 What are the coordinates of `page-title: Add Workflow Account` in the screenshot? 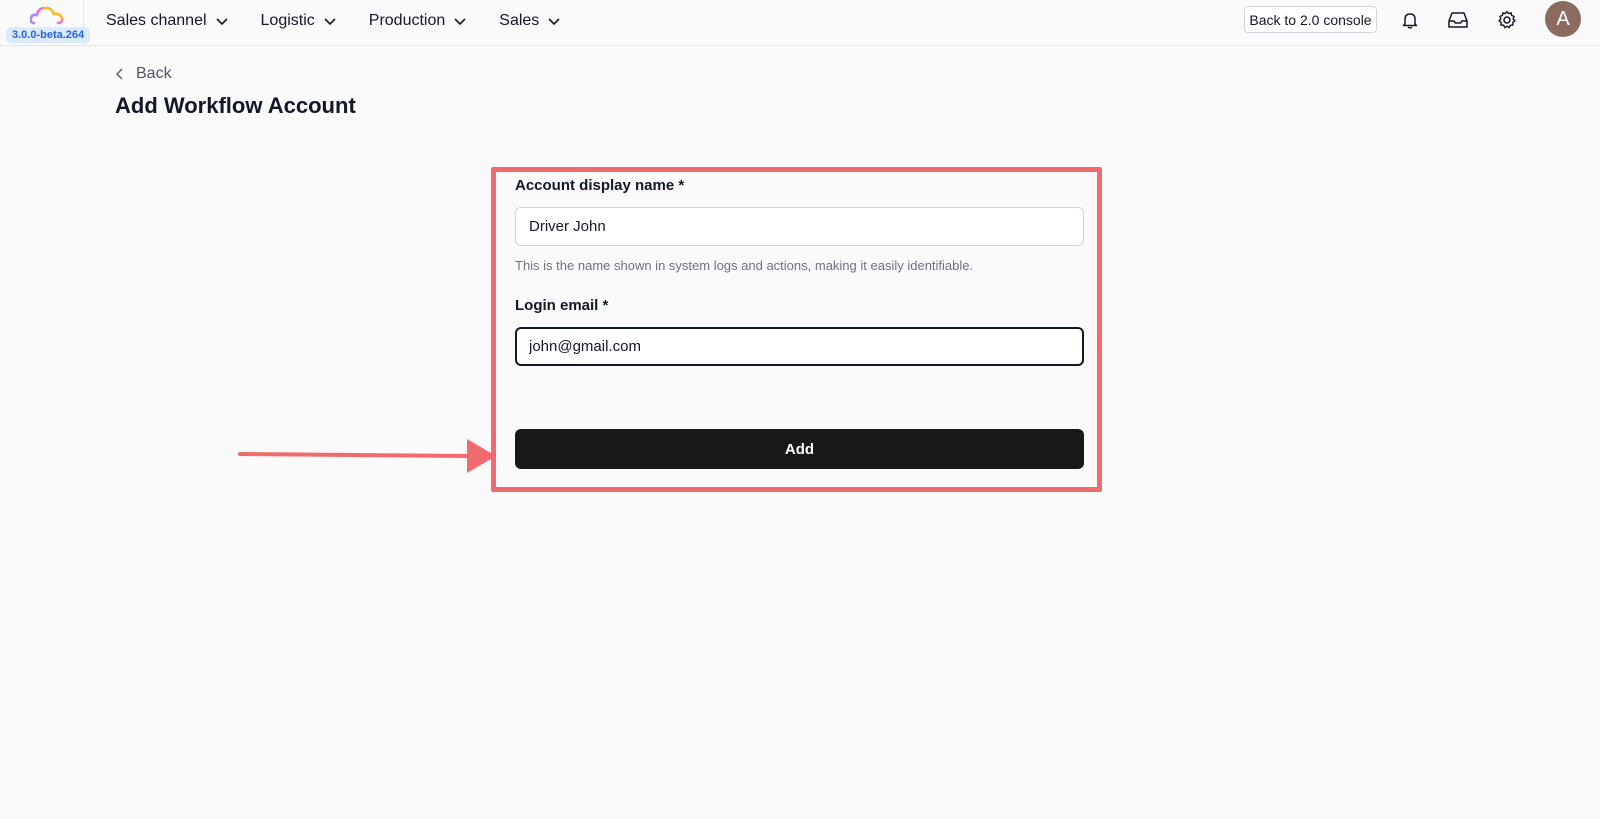 It's located at (235, 105).